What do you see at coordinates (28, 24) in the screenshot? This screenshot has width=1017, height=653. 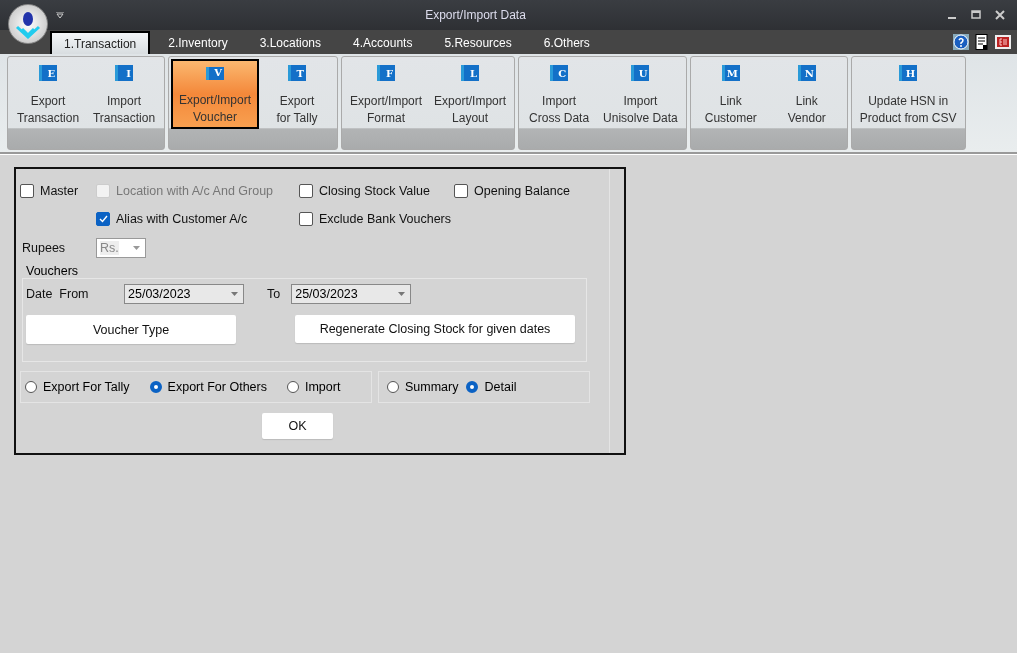 I see `app-logo` at bounding box center [28, 24].